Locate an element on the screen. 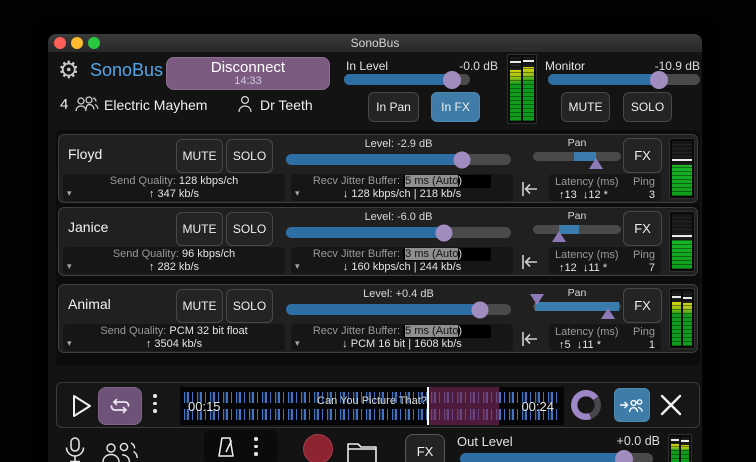 This screenshot has width=756, height=462. out-level-knob is located at coordinates (624, 456).